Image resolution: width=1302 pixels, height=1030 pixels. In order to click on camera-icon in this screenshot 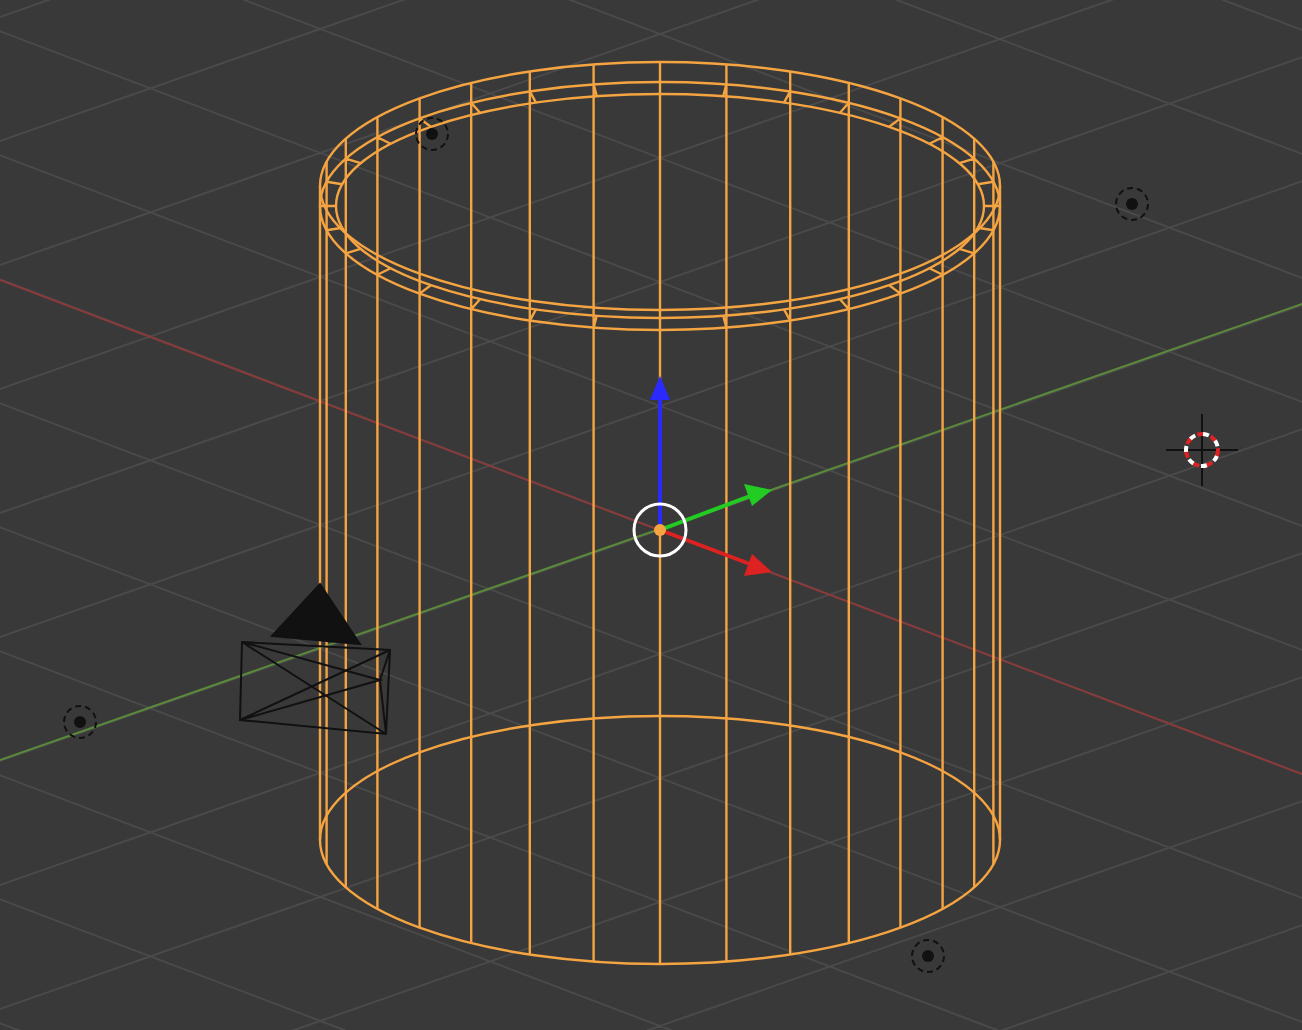, I will do `click(315, 659)`.